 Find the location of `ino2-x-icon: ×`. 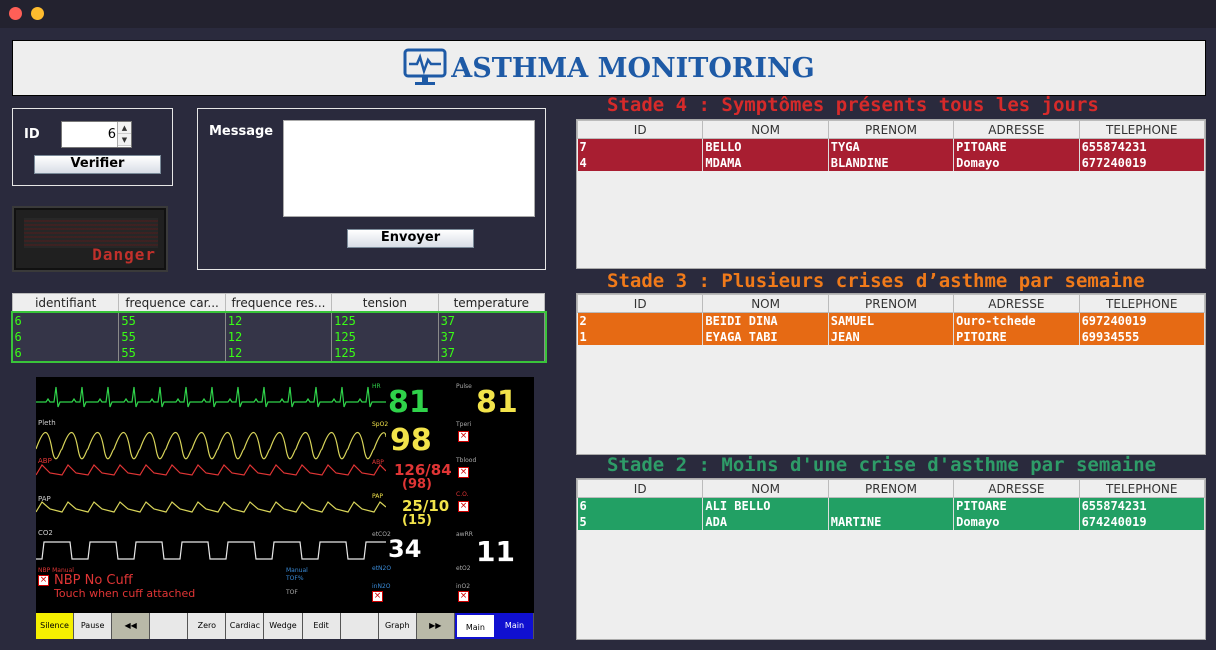

ino2-x-icon: × is located at coordinates (463, 596).